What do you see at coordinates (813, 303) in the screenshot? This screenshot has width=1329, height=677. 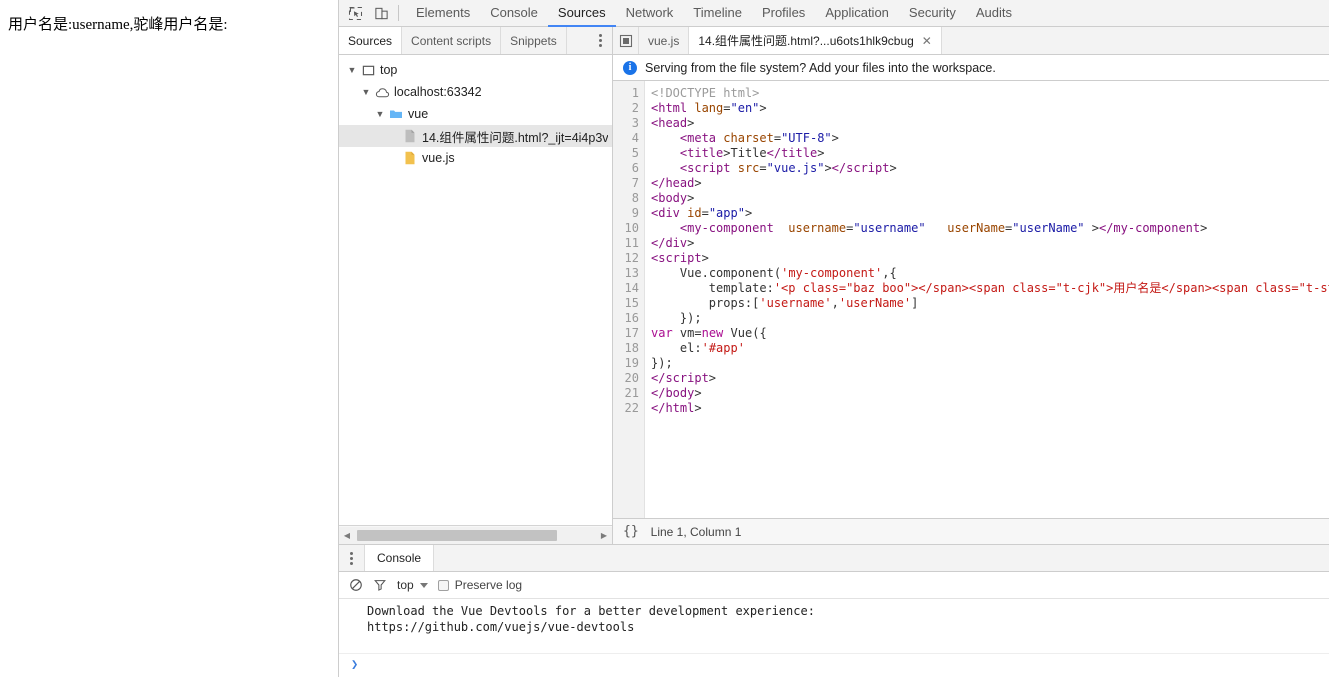 I see `code-line: props:['username','userName']` at bounding box center [813, 303].